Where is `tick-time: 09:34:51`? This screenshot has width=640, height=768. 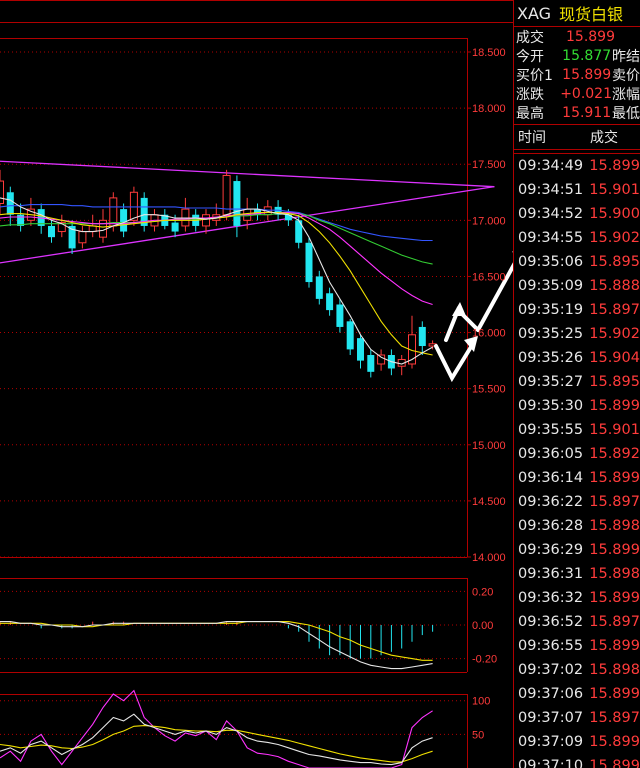
tick-time: 09:34:51 is located at coordinates (551, 190).